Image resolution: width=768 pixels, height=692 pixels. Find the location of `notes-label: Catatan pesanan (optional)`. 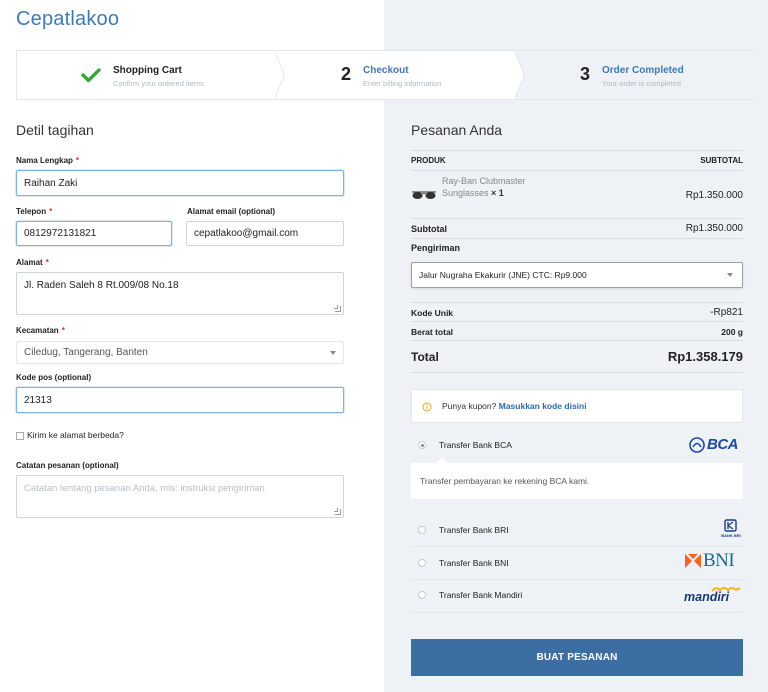

notes-label: Catatan pesanan (optional) is located at coordinates (67, 465).